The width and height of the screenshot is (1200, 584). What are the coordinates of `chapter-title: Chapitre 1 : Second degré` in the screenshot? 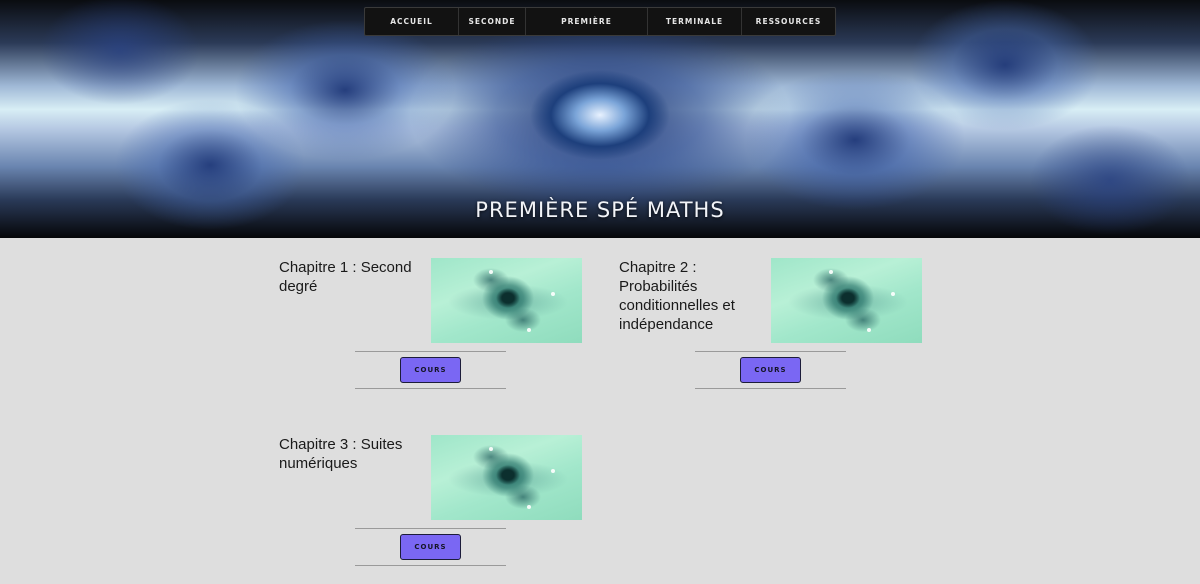 It's located at (345, 277).